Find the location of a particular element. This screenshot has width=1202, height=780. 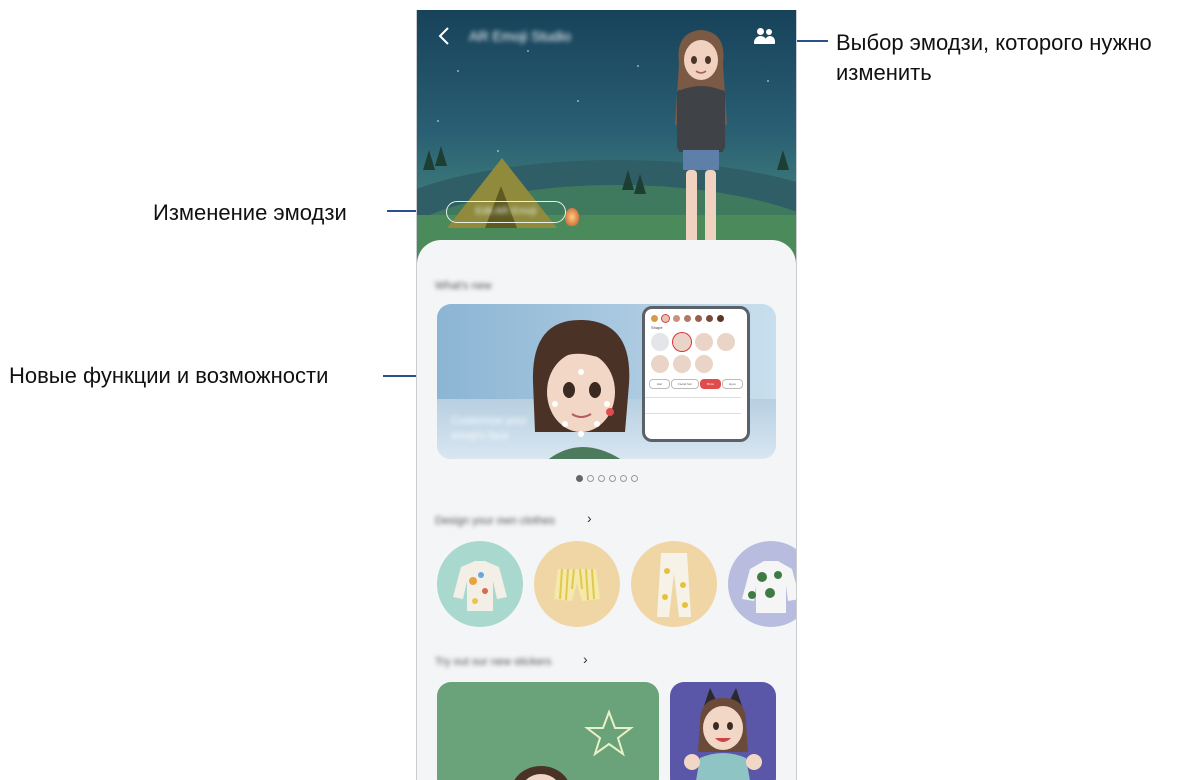

switch-emoji-button is located at coordinates (765, 37).